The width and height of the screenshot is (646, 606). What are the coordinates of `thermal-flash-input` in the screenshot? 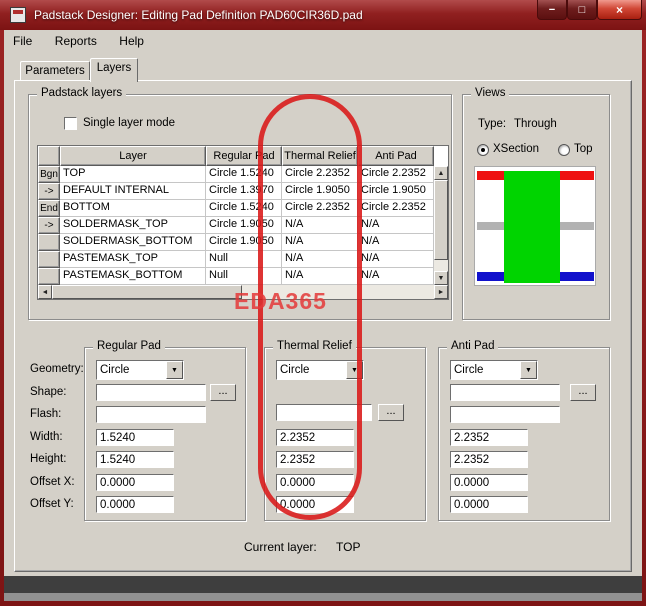 It's located at (324, 412).